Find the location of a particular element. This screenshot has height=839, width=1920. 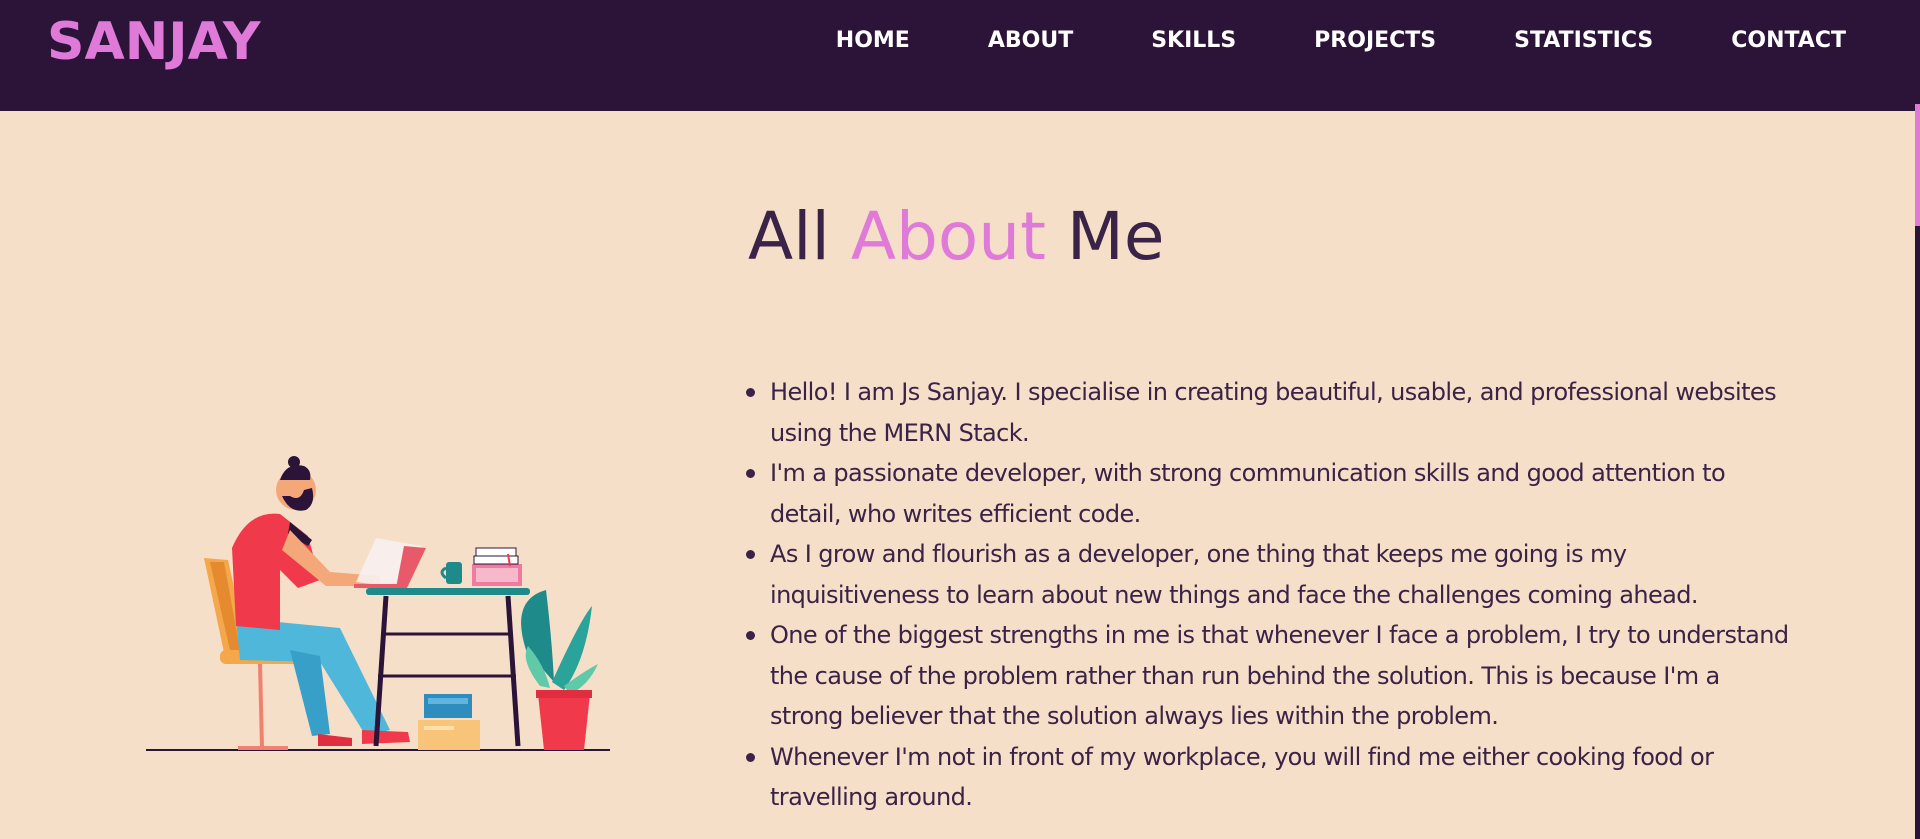

scrollbar-thumb is located at coordinates (1917, 165).